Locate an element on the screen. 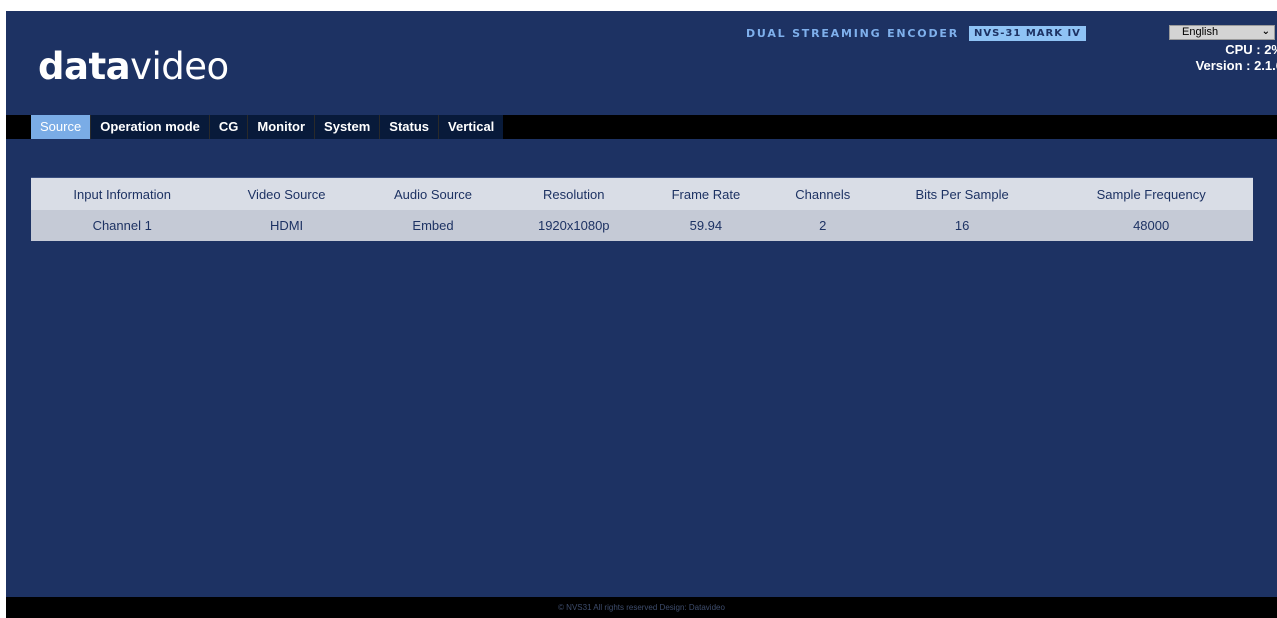  cell-audio-source: Embed is located at coordinates (433, 225).